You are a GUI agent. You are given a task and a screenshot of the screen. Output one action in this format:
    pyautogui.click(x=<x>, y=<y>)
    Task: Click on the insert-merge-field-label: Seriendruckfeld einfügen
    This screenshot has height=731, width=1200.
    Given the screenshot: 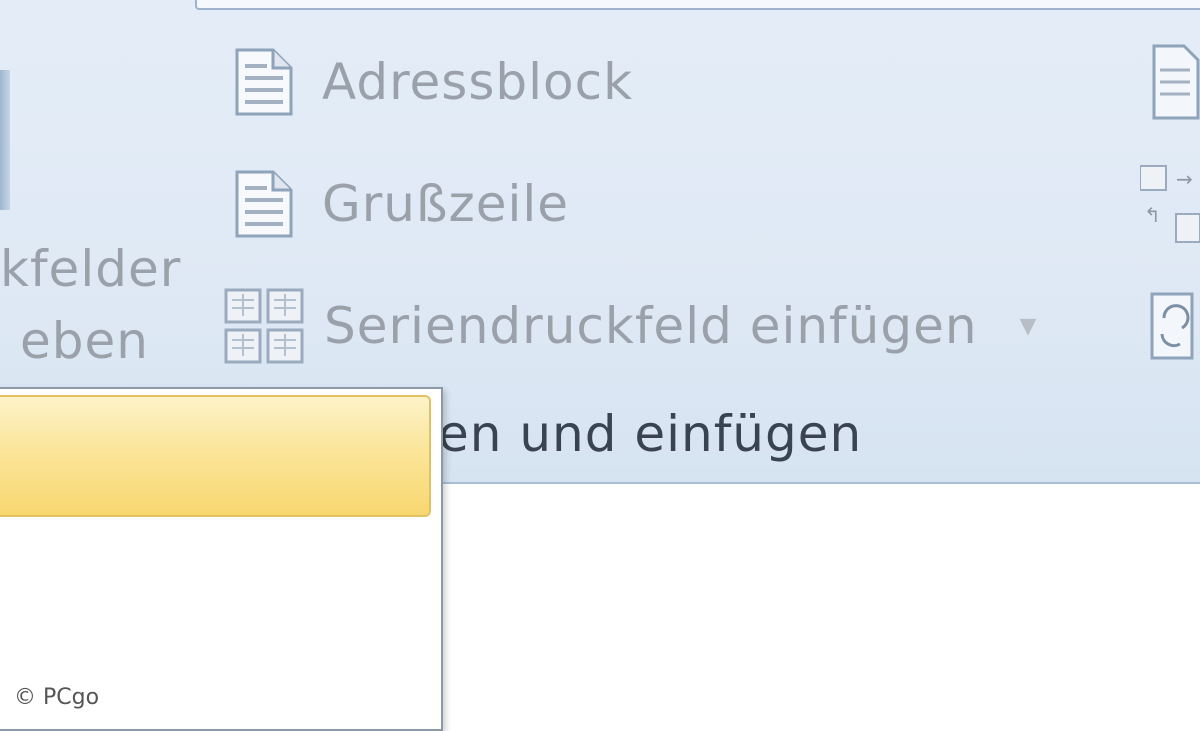 What is the action you would take?
    pyautogui.click(x=651, y=326)
    